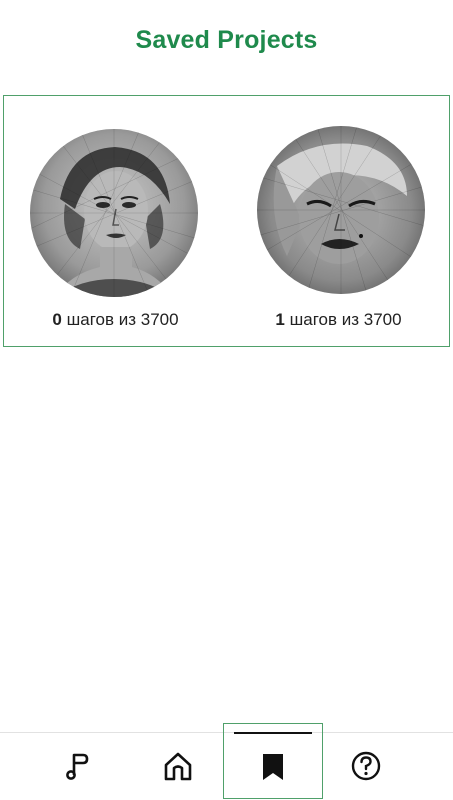 The width and height of the screenshot is (453, 800). I want to click on string-art-portrait-woman-icon, so click(114, 213).